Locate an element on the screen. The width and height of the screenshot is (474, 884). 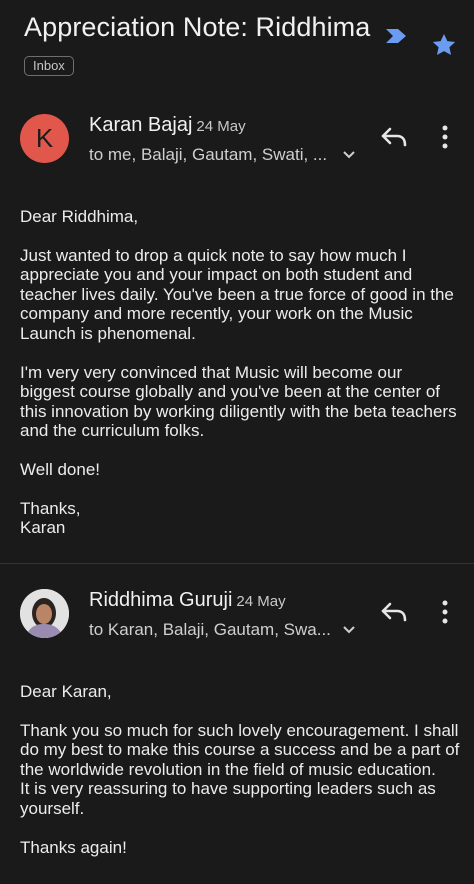
sender-line: Riddhima Guruji 24 May is located at coordinates (187, 600).